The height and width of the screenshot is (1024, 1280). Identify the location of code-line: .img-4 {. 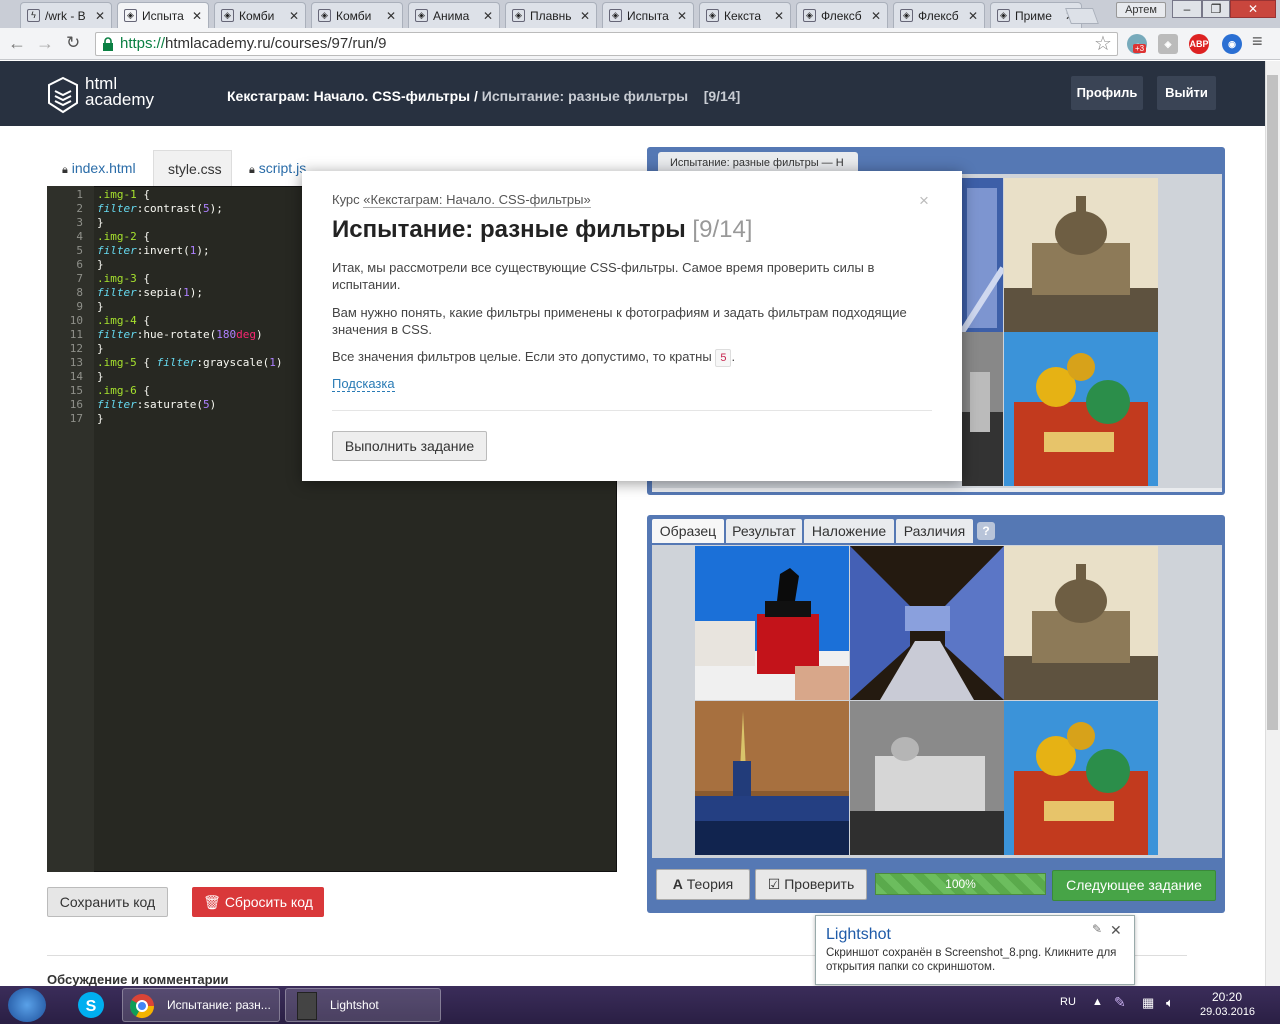
(123, 321).